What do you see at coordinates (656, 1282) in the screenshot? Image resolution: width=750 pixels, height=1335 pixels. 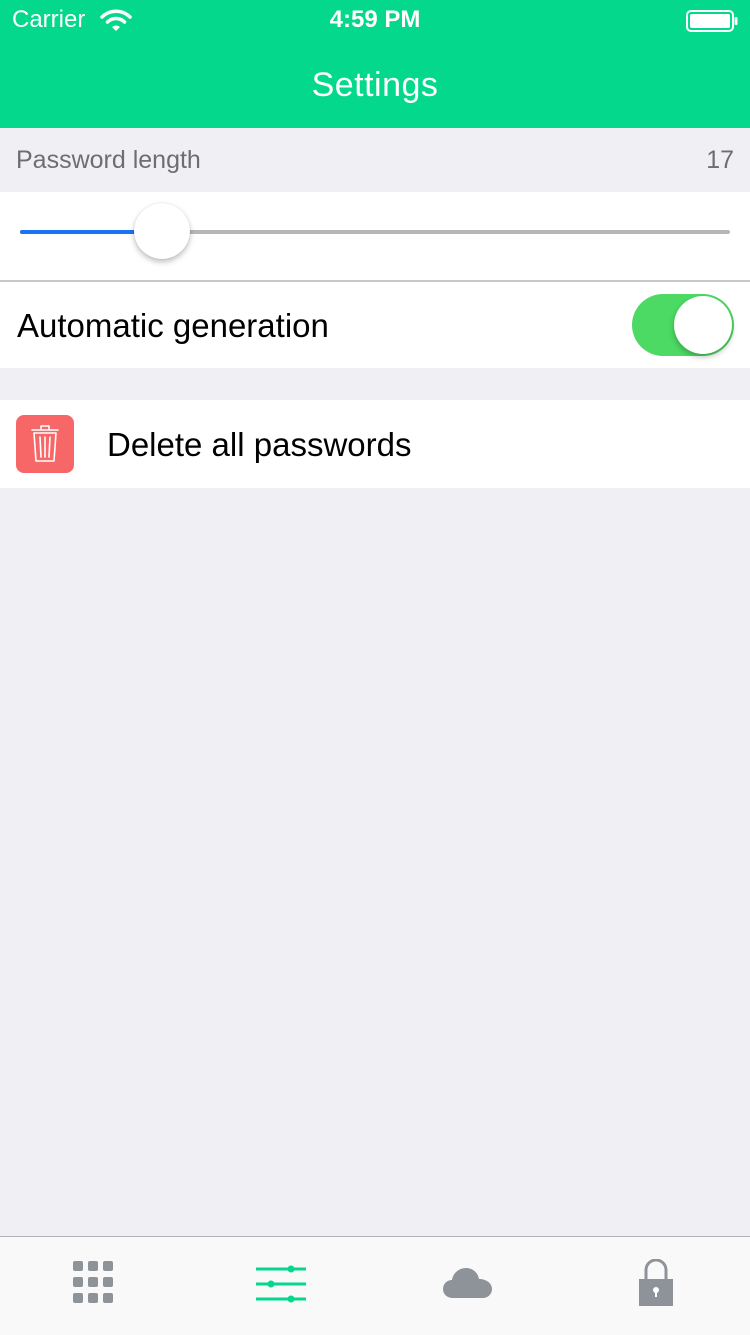 I see `lock-icon` at bounding box center [656, 1282].